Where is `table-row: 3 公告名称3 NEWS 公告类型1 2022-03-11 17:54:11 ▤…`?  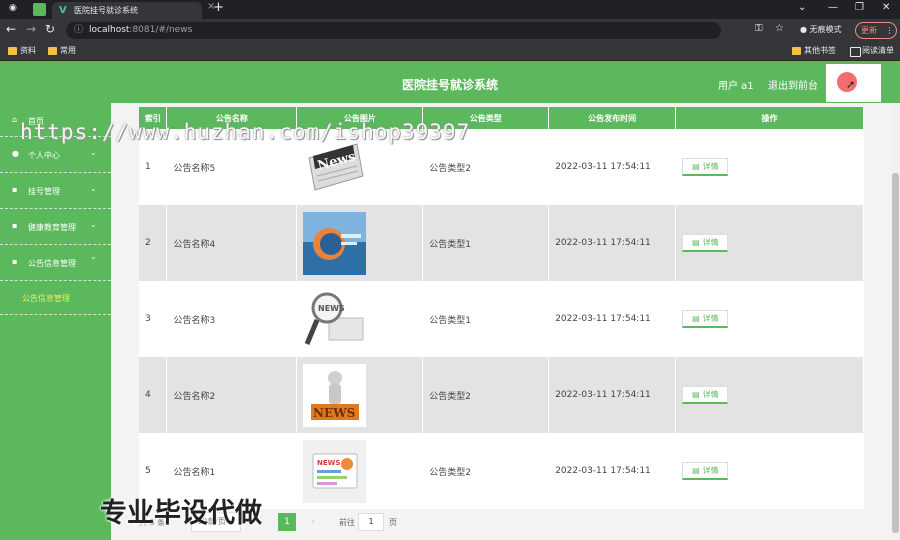
table-row: 3 公告名称3 NEWS 公告类型1 2022-03-11 17:54:11 ▤… is located at coordinates (501, 319).